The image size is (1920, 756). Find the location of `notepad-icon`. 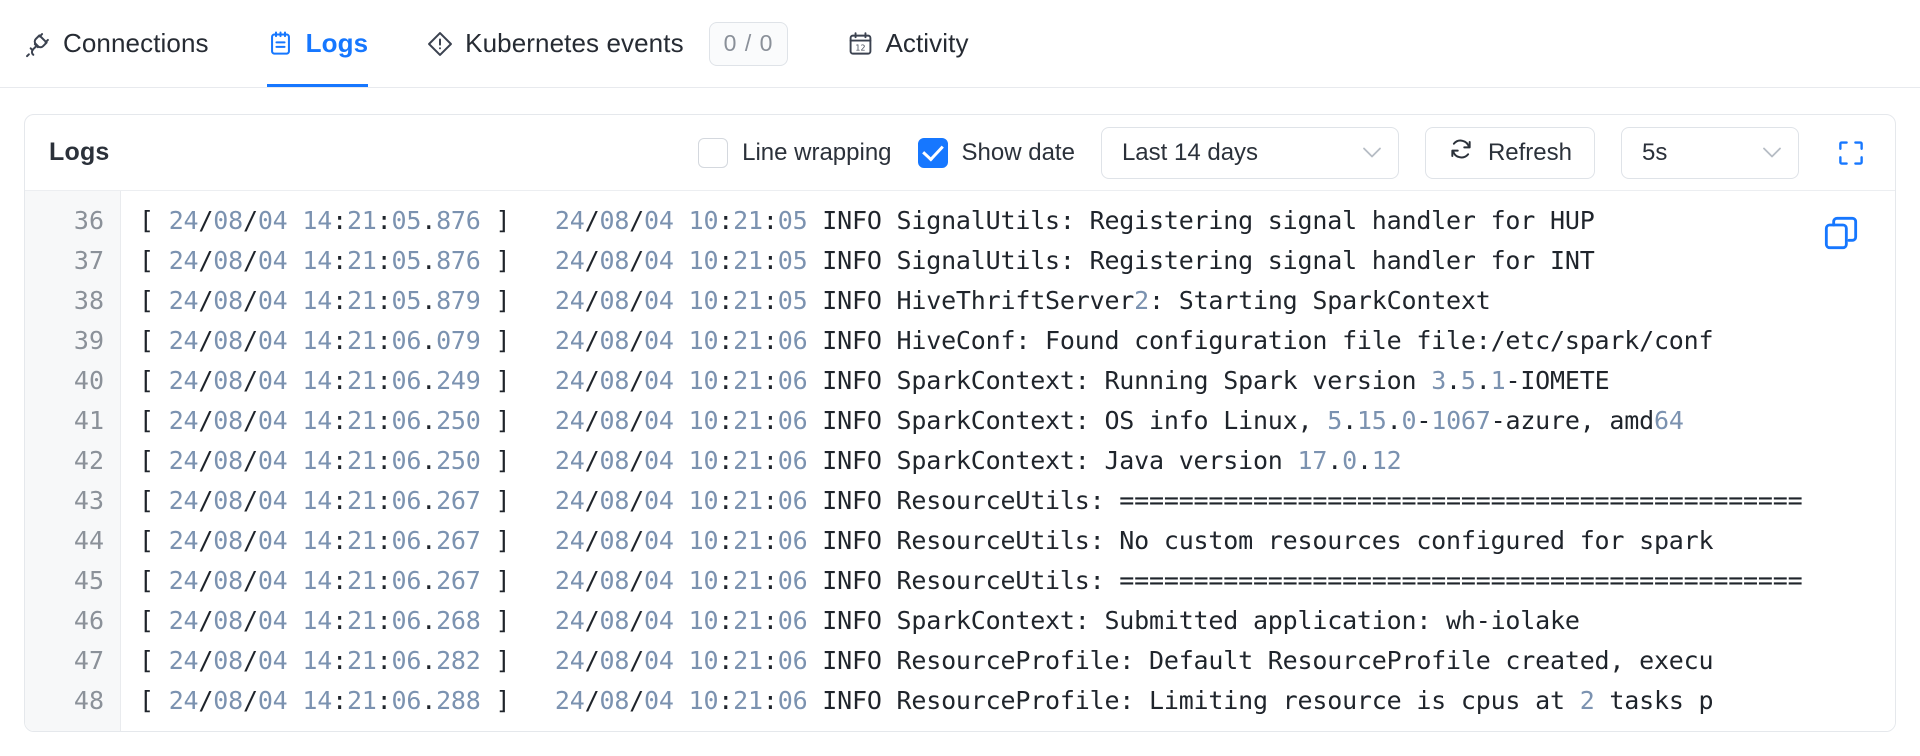

notepad-icon is located at coordinates (281, 44).